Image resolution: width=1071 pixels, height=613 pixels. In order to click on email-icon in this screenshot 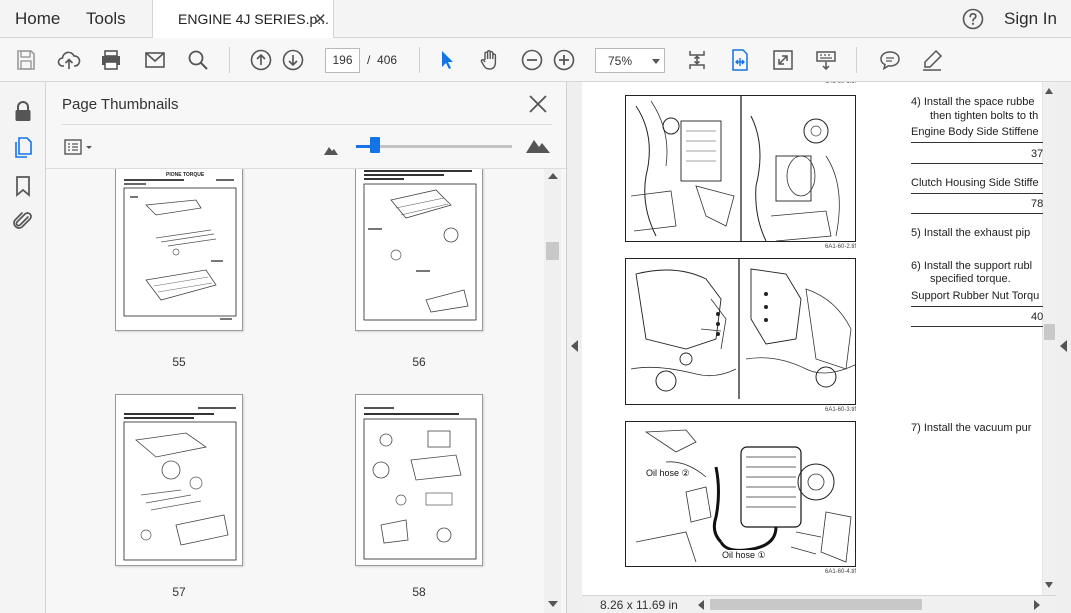, I will do `click(155, 60)`.